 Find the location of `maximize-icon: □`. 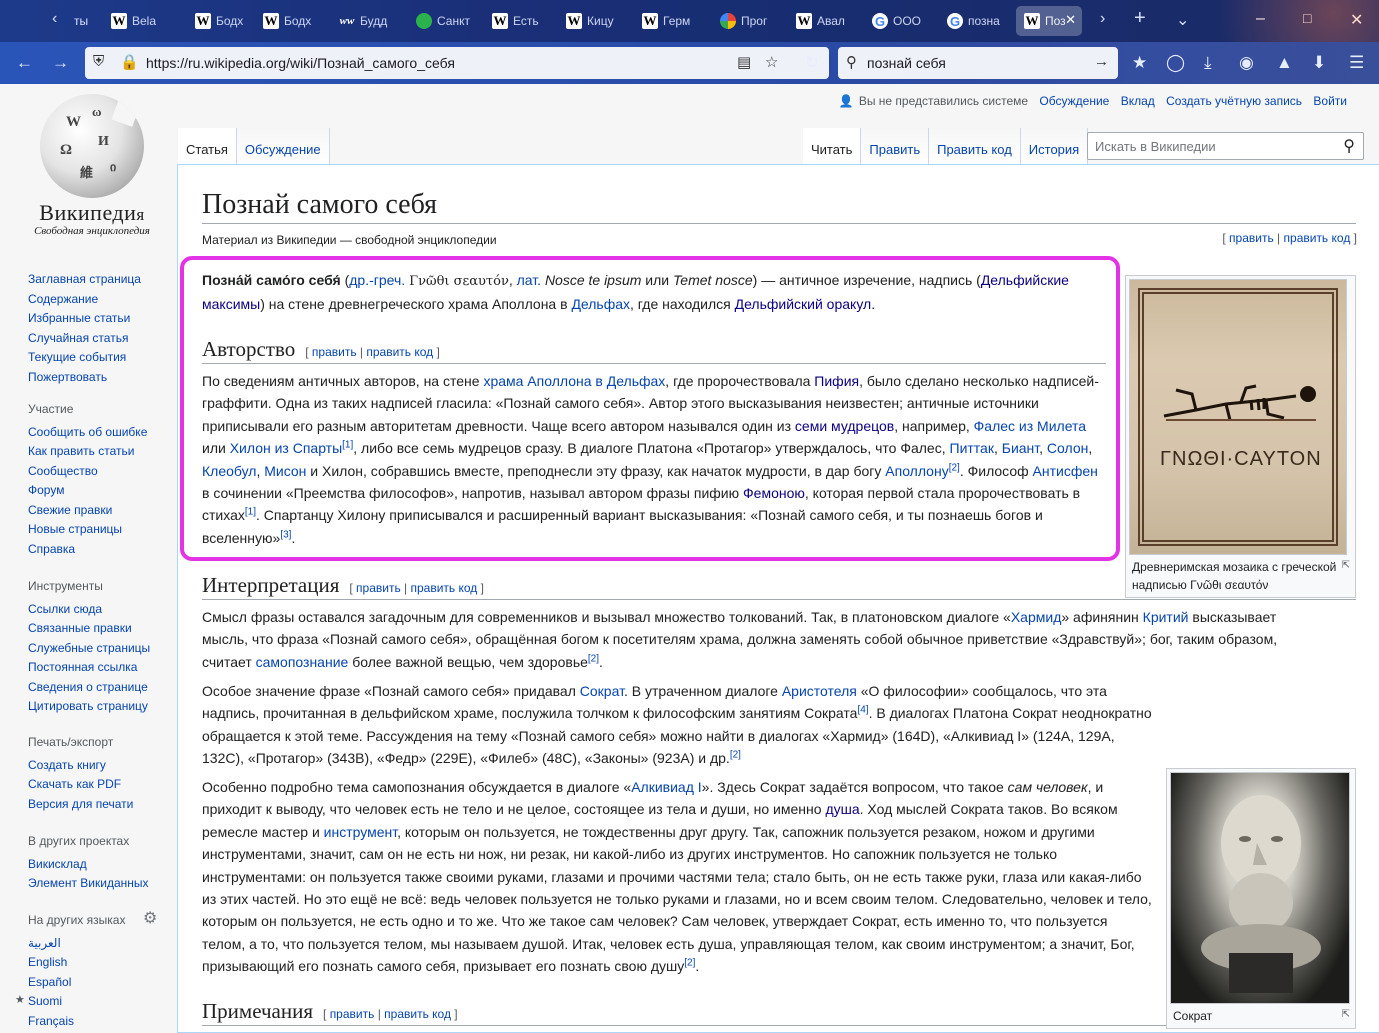

maximize-icon: □ is located at coordinates (1307, 18).